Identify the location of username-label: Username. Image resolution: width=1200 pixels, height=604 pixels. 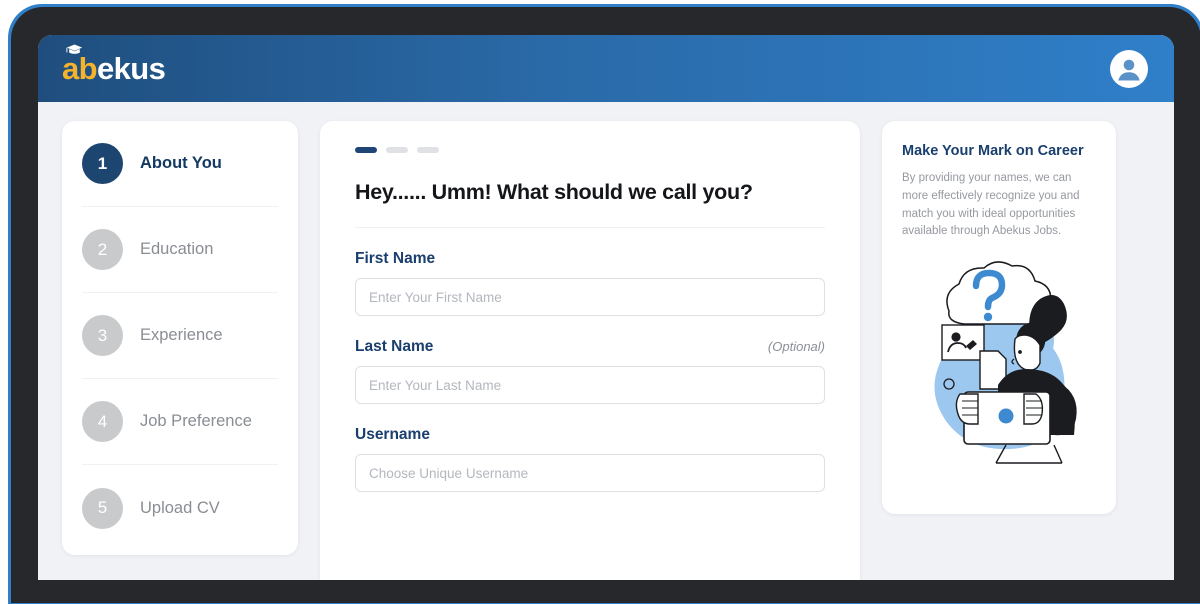
(392, 434).